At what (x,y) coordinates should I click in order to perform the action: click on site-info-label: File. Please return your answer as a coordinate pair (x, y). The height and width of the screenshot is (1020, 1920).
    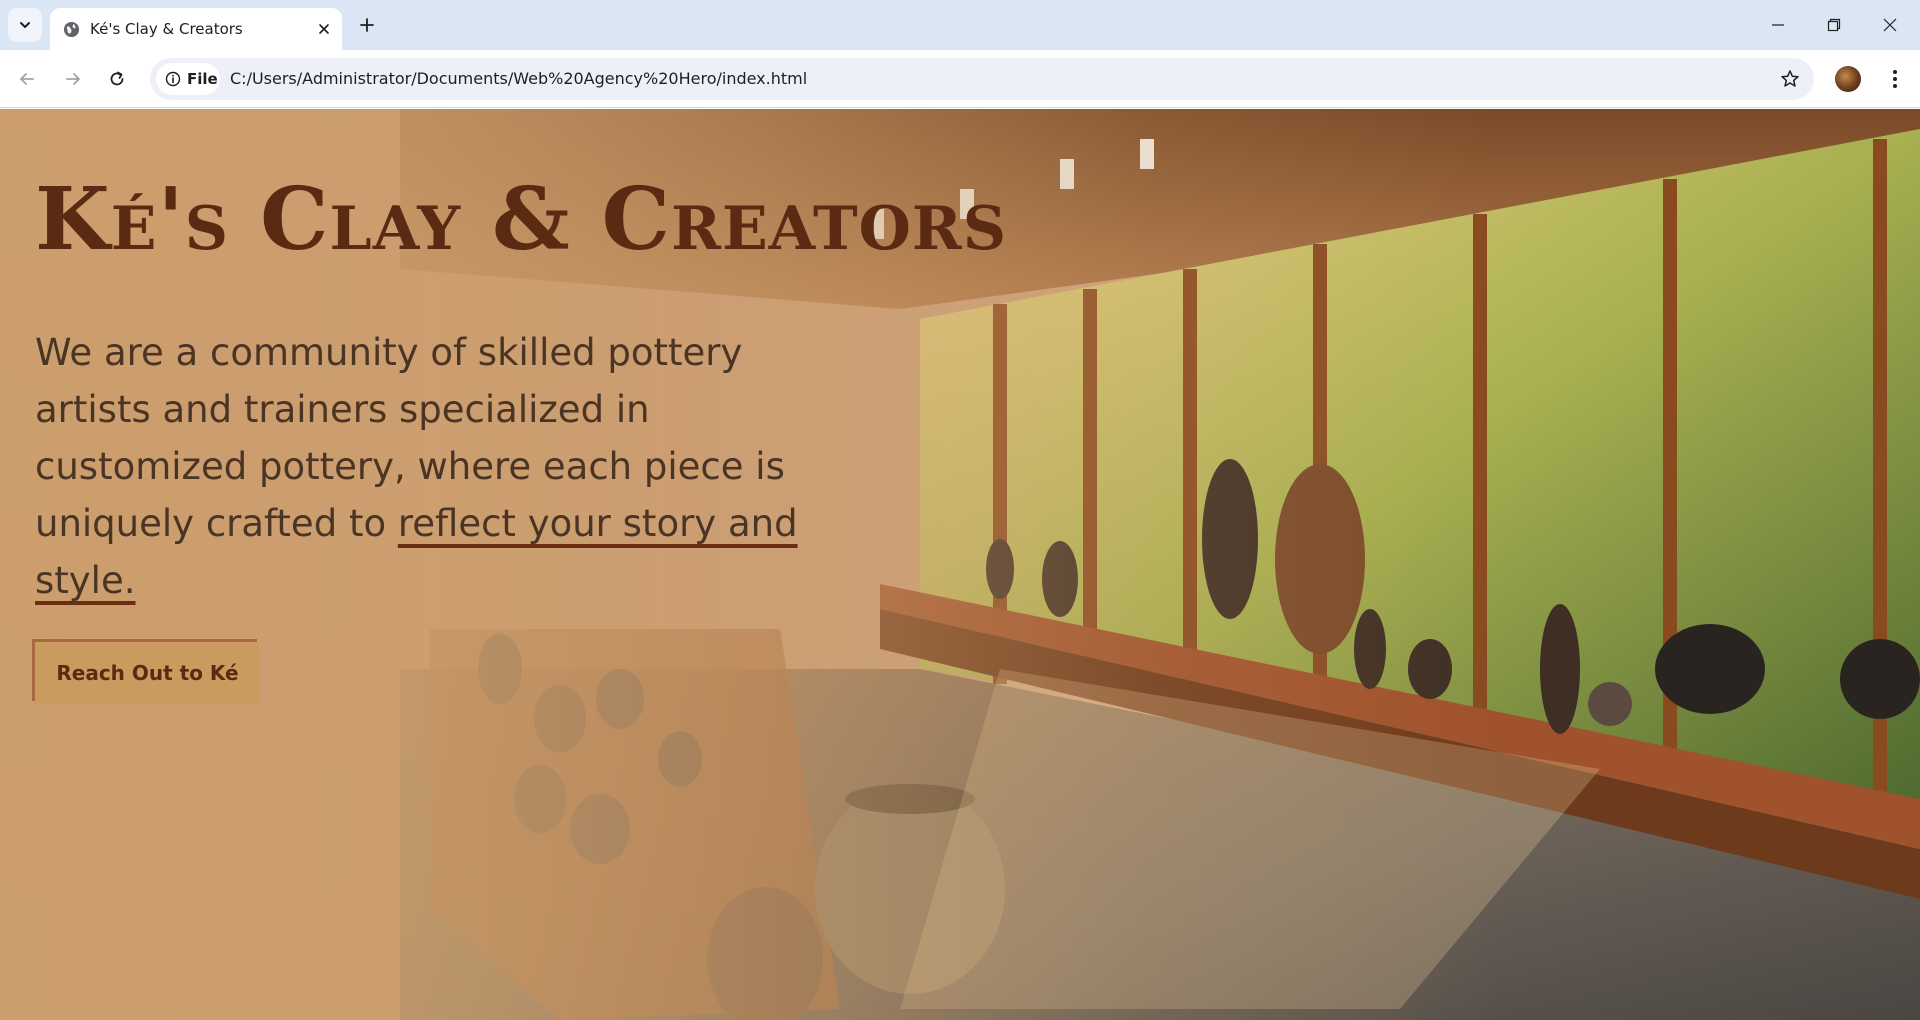
    Looking at the image, I should click on (202, 79).